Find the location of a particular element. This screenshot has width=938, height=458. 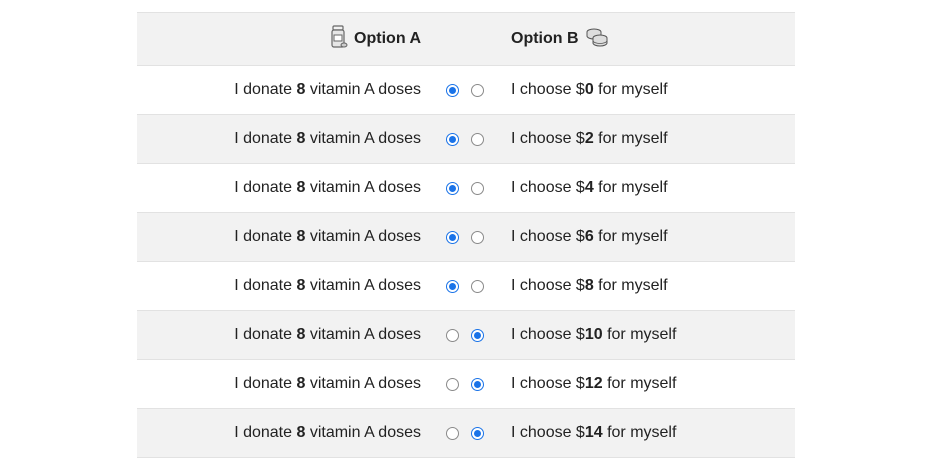

choose-amount: 14 is located at coordinates (593, 432).